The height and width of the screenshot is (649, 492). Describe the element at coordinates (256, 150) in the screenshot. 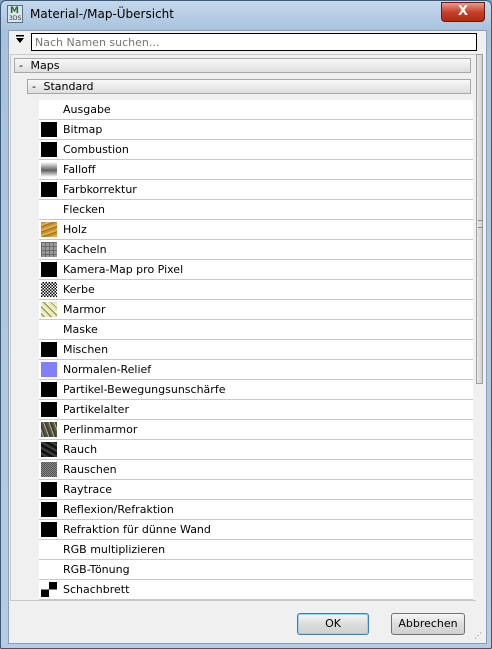

I see `list-item: Combustion` at that location.